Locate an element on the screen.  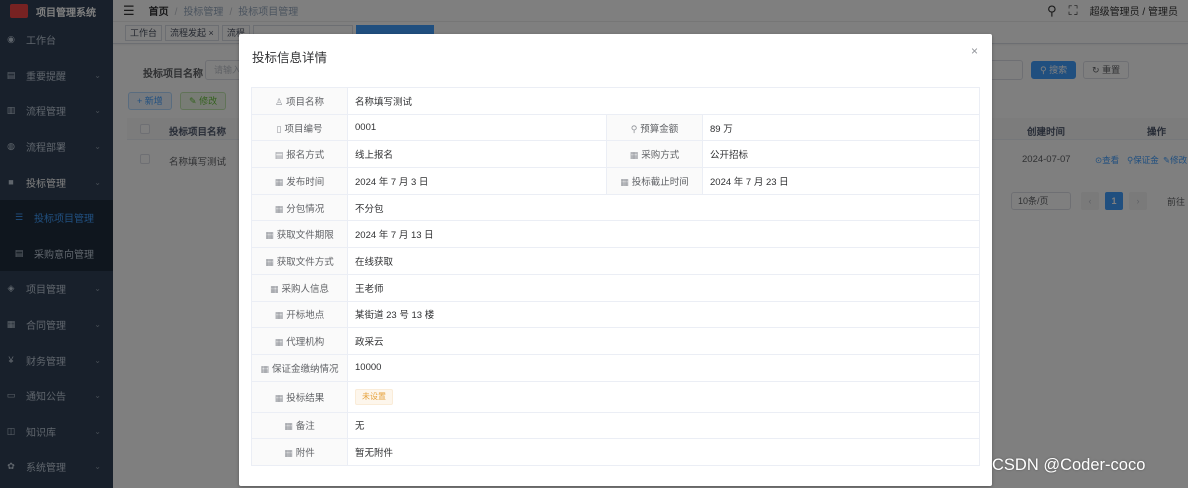
field-value-attachment: 暂无附件 is located at coordinates (663, 452).